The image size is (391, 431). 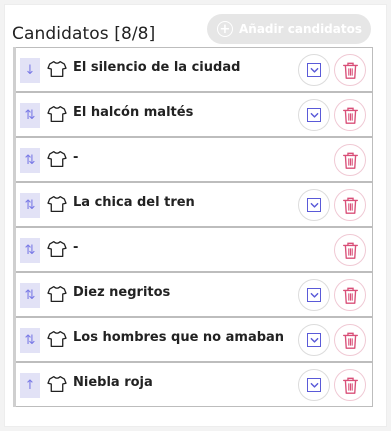 What do you see at coordinates (194, 294) in the screenshot?
I see `candidate-row: ⇅ Diez negritos` at bounding box center [194, 294].